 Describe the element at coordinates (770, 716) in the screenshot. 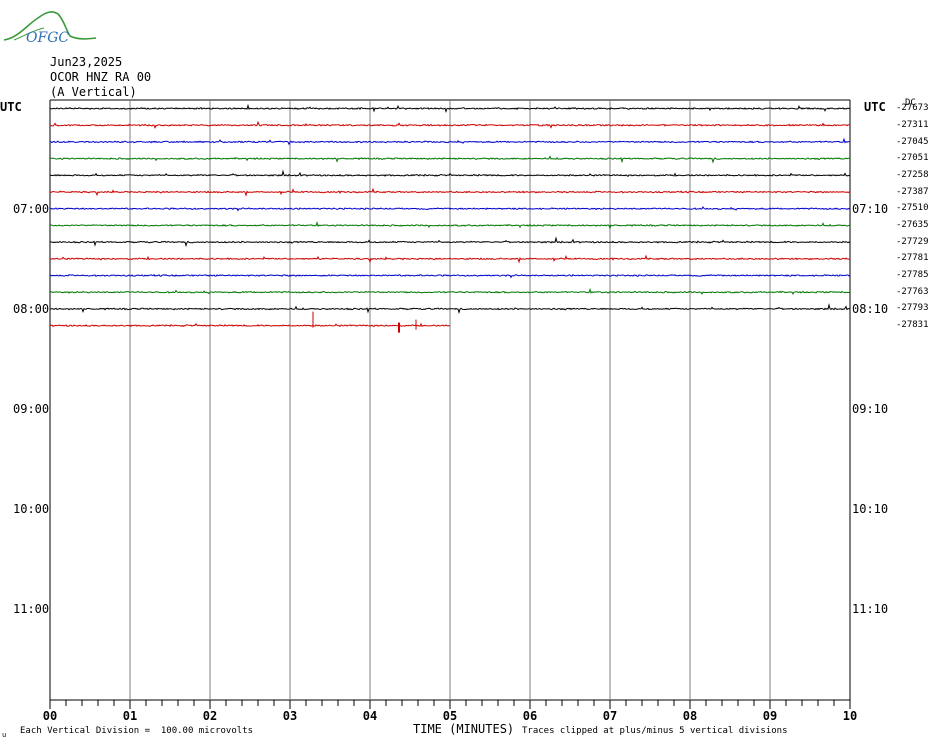

I see `x-tick-label: 09` at that location.